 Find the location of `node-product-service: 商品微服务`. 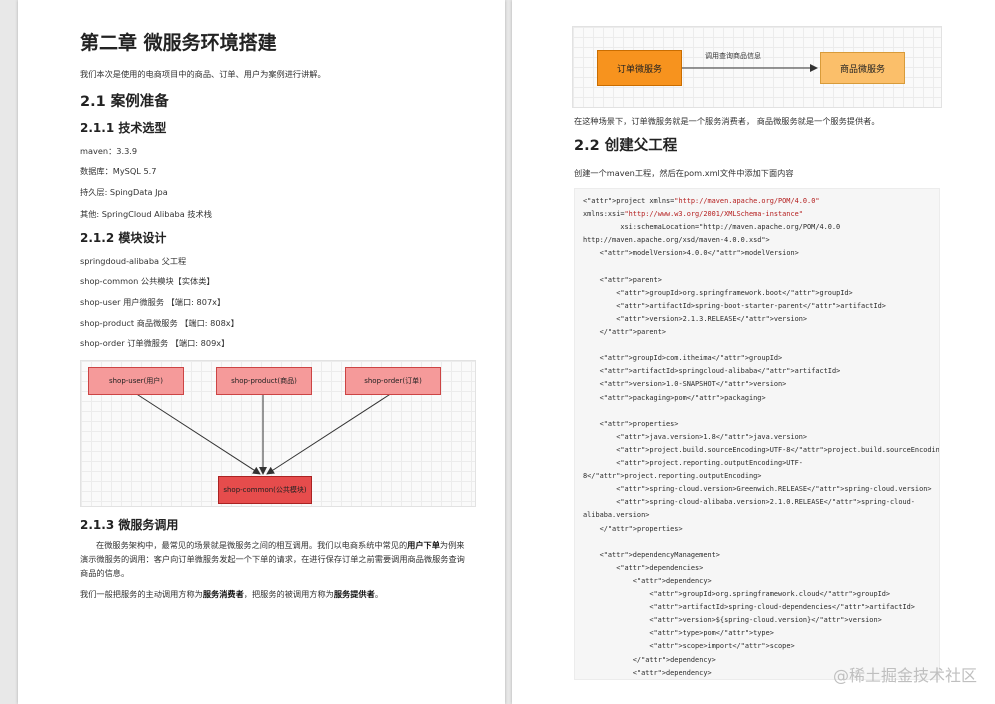

node-product-service: 商品微服务 is located at coordinates (862, 68).